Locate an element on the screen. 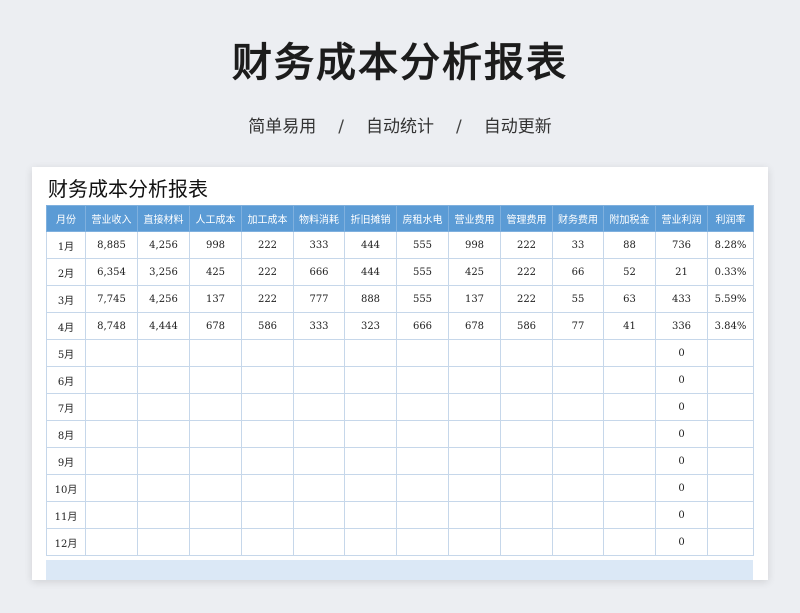 The height and width of the screenshot is (613, 800). month-cell: 6月 is located at coordinates (66, 380).